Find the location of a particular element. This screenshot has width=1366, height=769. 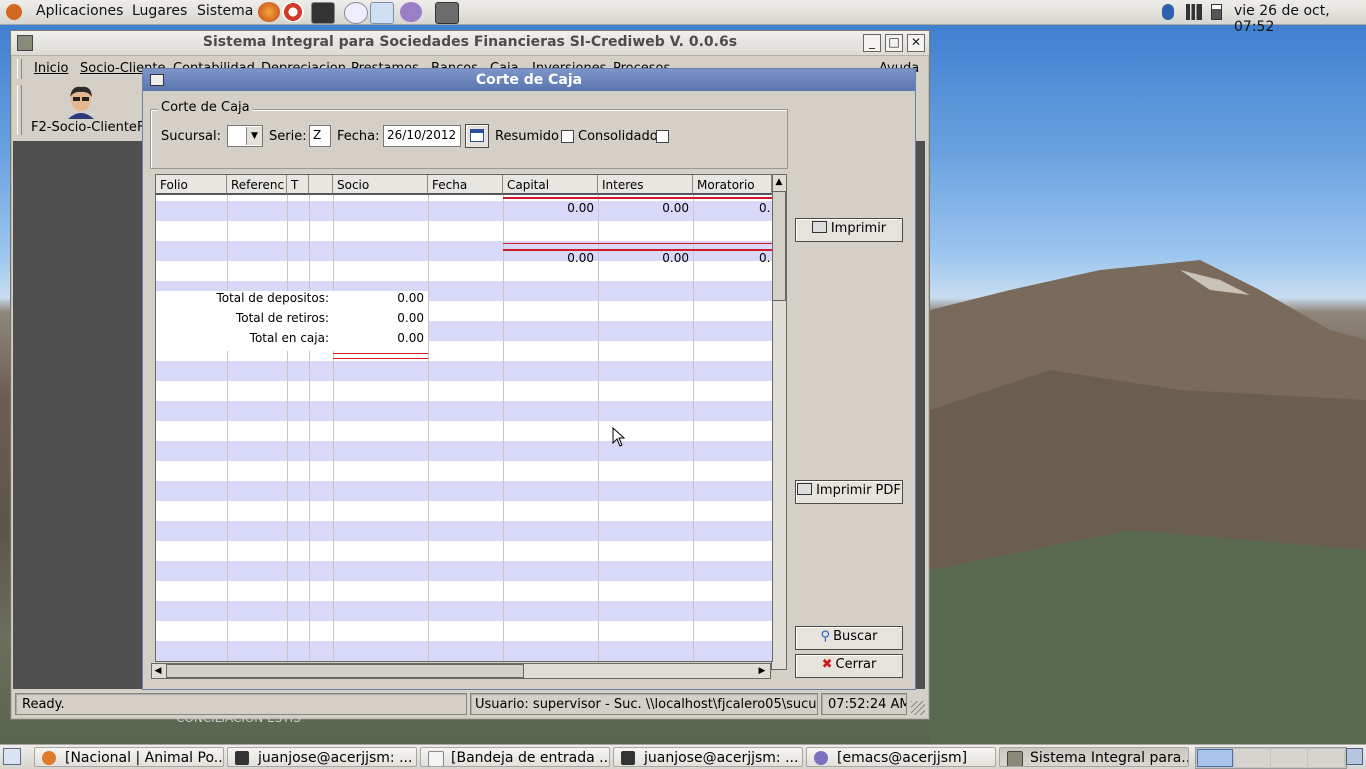

maximize-button: □ is located at coordinates (894, 43).